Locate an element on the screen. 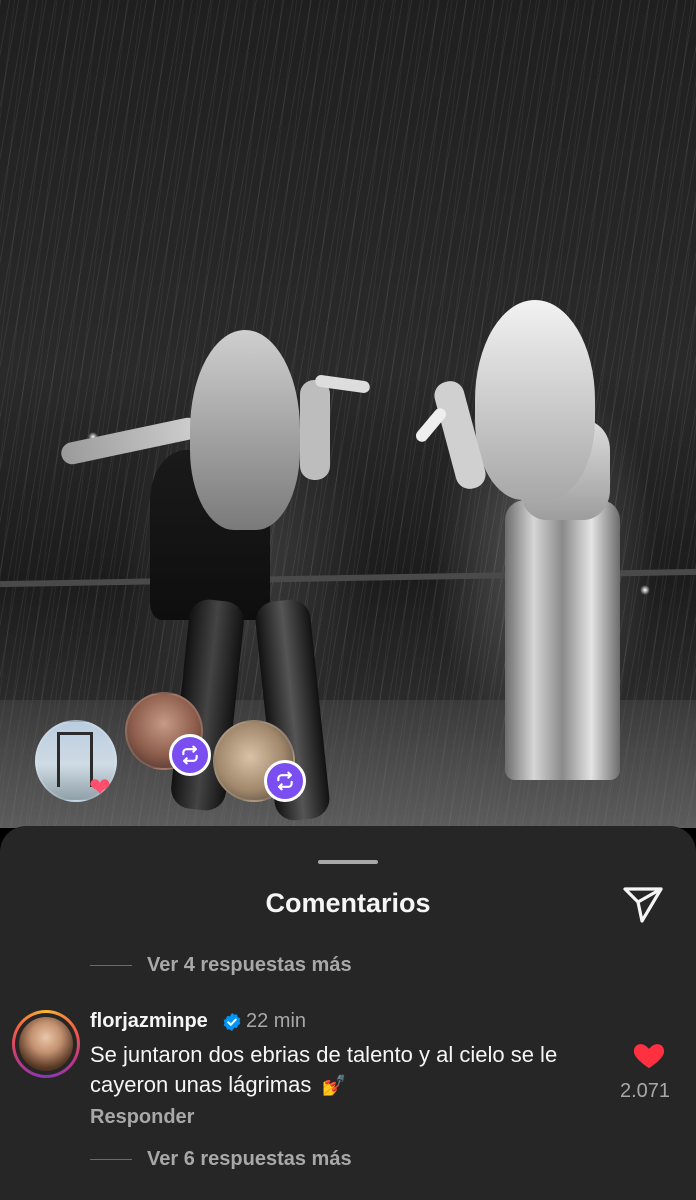 This screenshot has width=696, height=1200. sheet-title: Comentarios is located at coordinates (348, 903).